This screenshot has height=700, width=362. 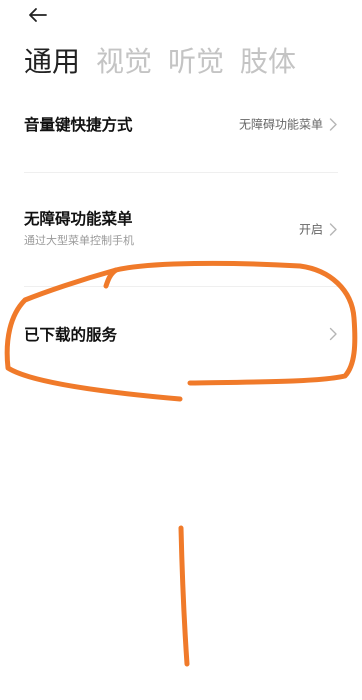 I want to click on accessibility-menu-text: 无障碍功能菜单 通过大型菜单控制手机, so click(x=181, y=227).